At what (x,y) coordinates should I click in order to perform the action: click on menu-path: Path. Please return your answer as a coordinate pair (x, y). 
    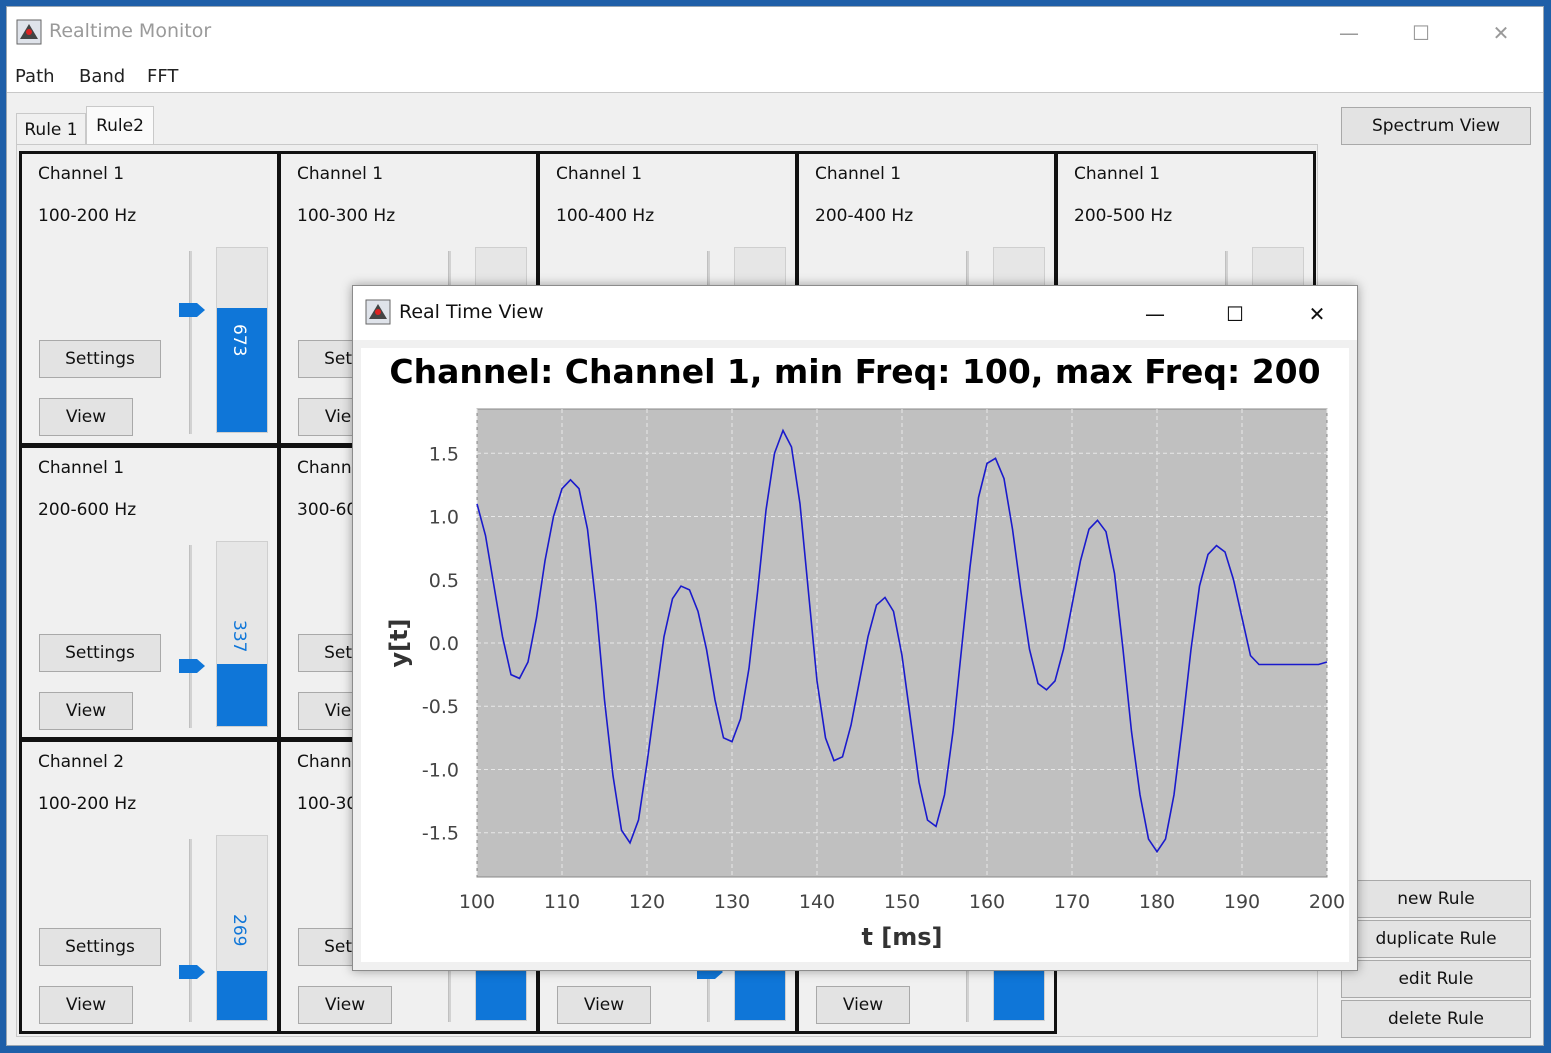
    Looking at the image, I should click on (35, 76).